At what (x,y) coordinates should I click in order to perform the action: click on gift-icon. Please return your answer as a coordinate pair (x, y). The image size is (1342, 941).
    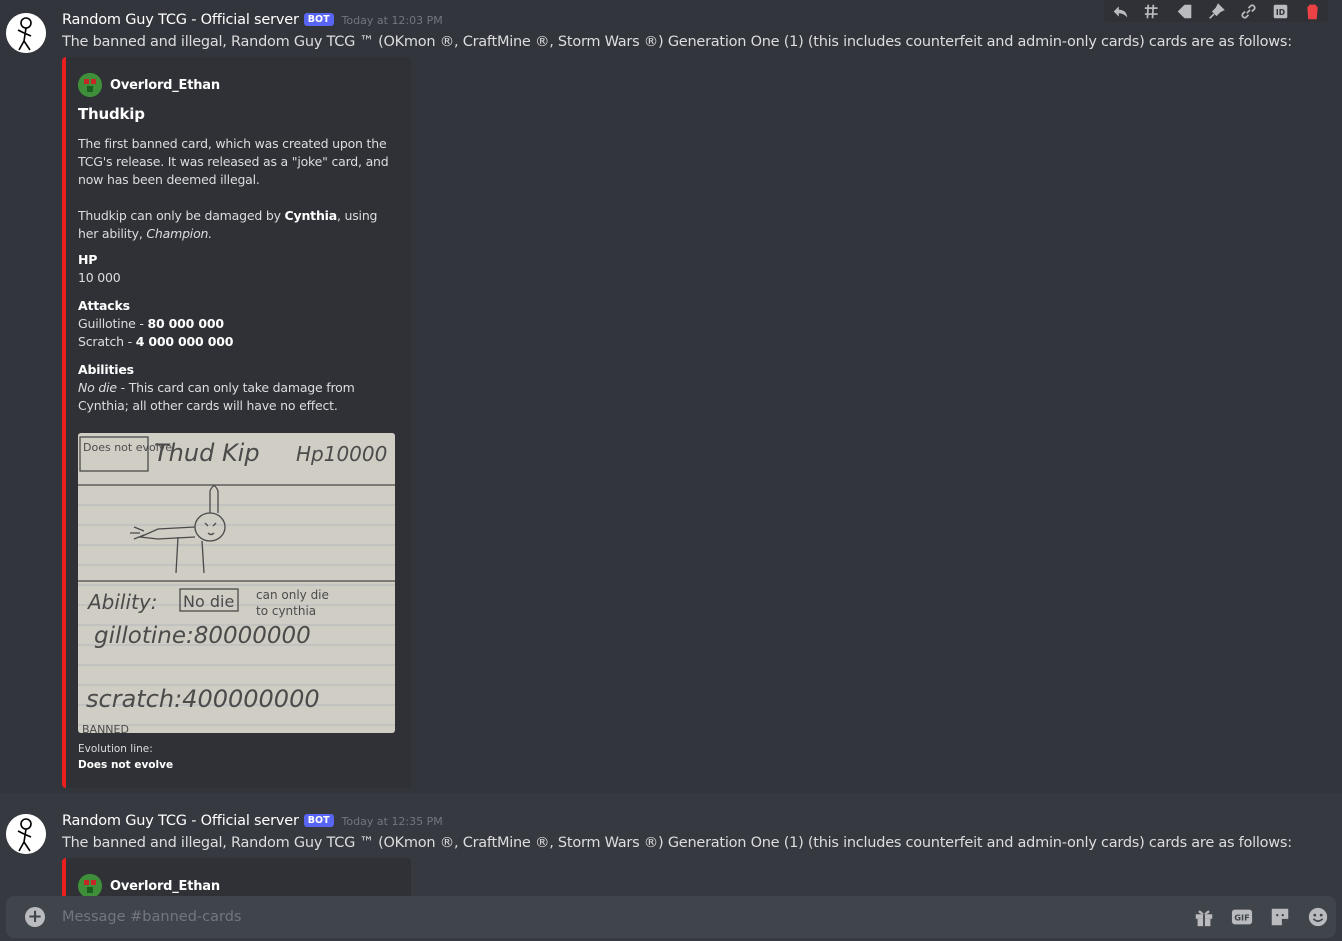
    Looking at the image, I should click on (1204, 917).